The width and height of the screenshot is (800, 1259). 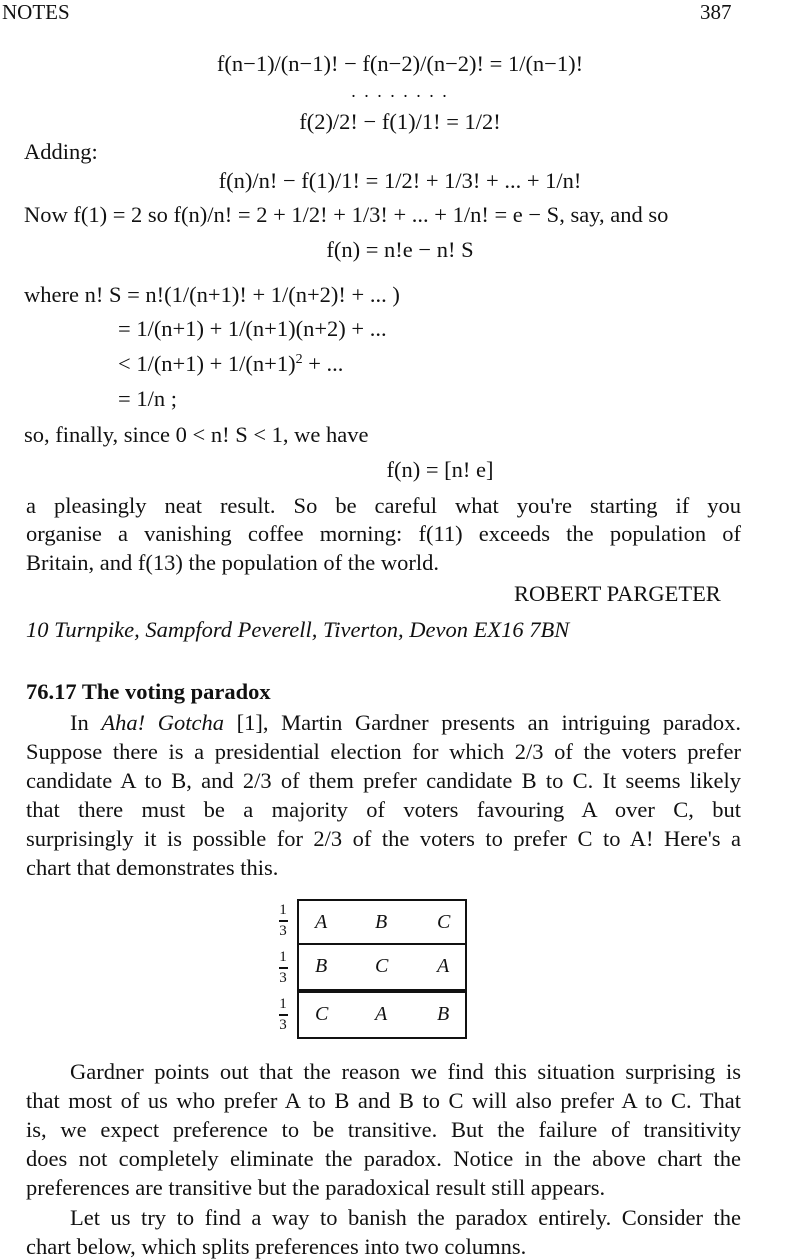 I want to click on table-row: A B C, so click(x=382, y=922).